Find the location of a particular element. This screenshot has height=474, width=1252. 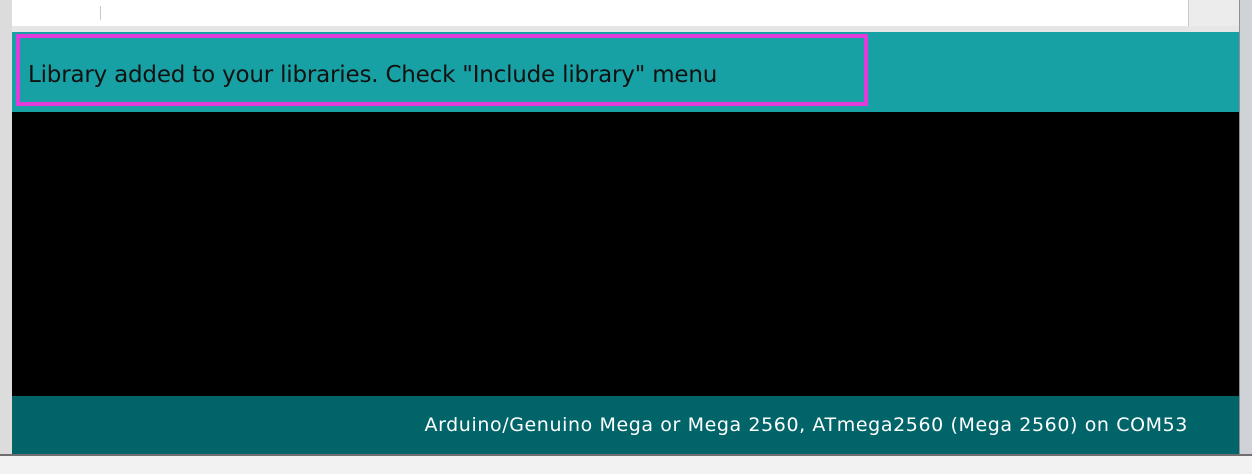

editor-scrollbar is located at coordinates (1214, 13).